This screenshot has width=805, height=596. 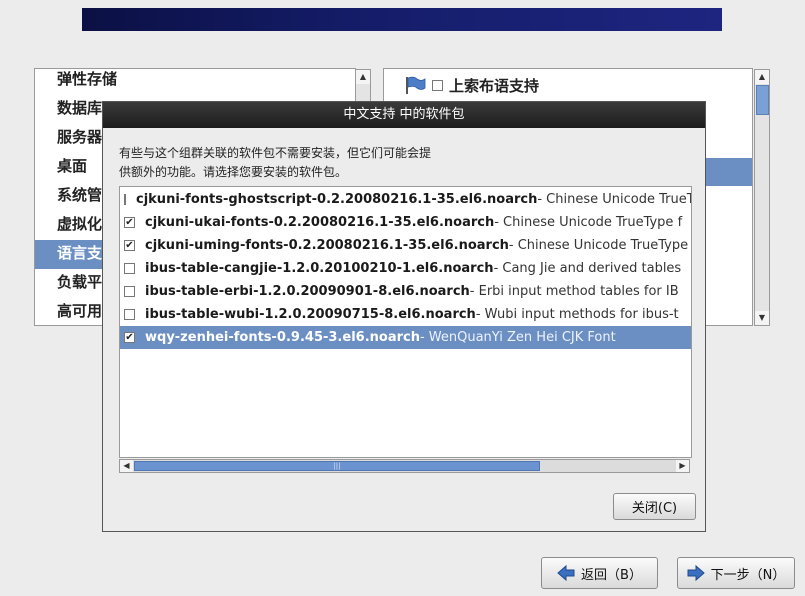 I want to click on group-item: 弹性存储, so click(x=195, y=82).